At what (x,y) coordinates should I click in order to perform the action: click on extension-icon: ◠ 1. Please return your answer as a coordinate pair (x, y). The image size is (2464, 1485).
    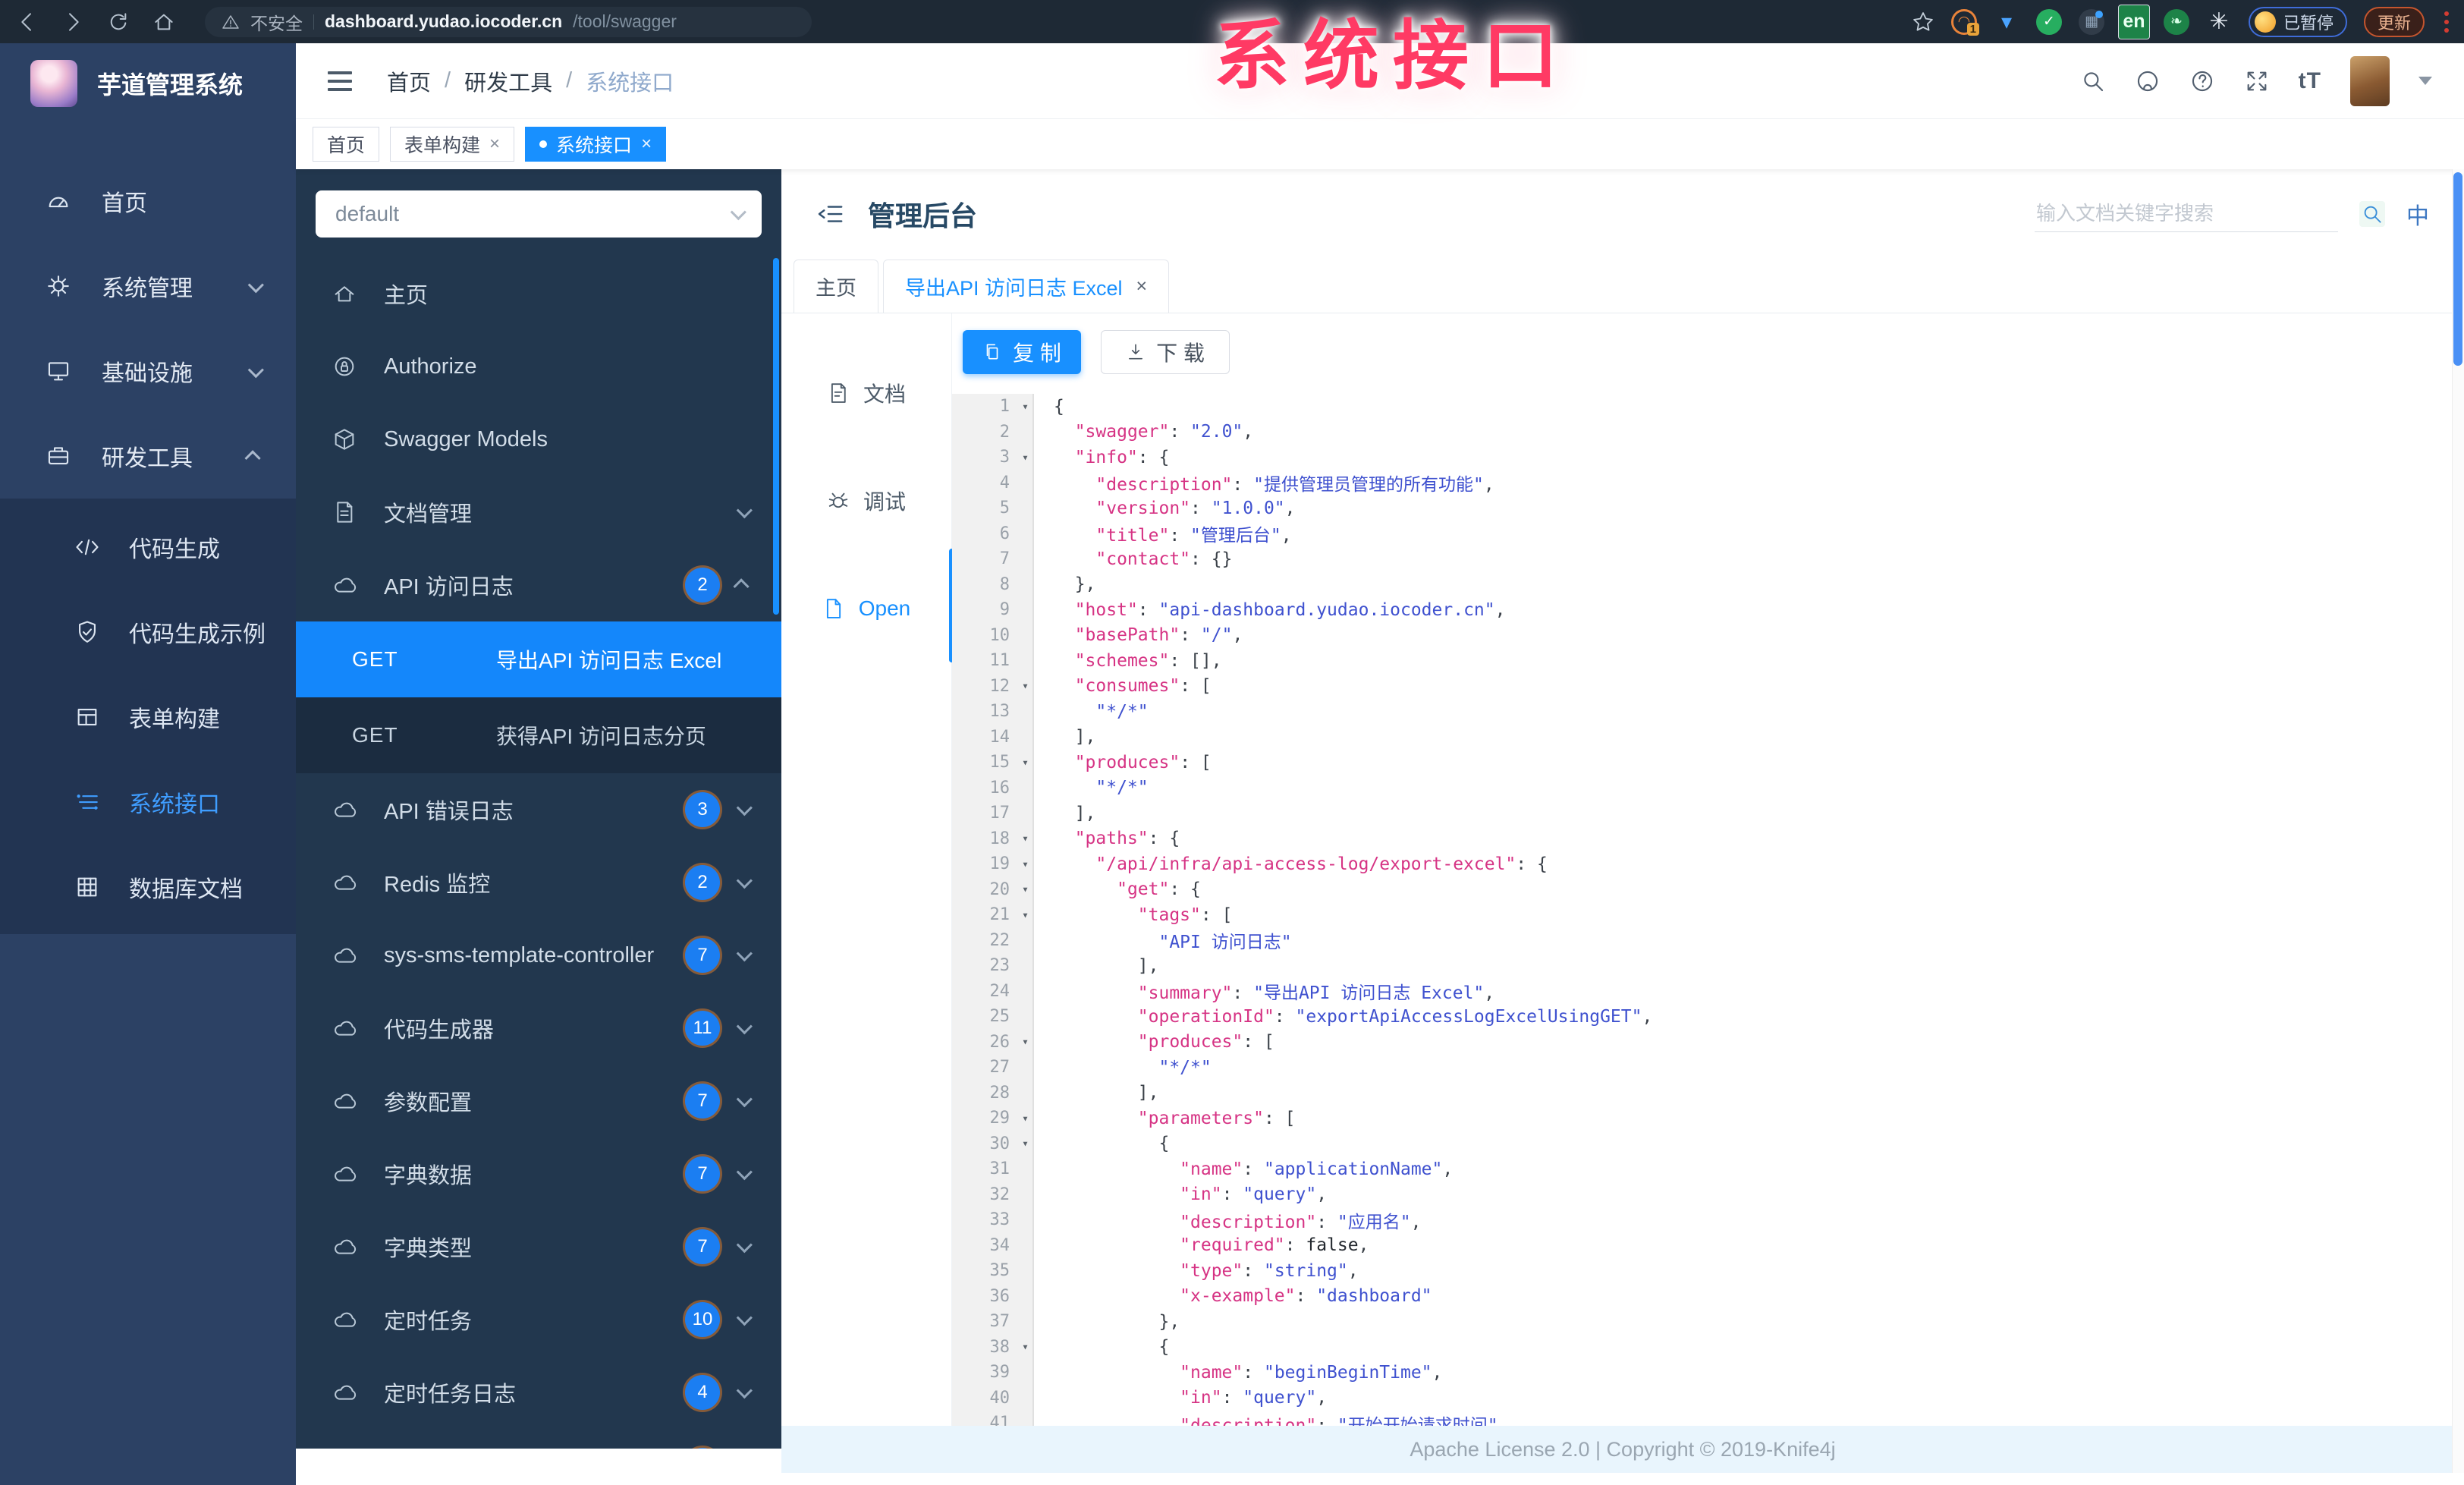
    Looking at the image, I should click on (1964, 22).